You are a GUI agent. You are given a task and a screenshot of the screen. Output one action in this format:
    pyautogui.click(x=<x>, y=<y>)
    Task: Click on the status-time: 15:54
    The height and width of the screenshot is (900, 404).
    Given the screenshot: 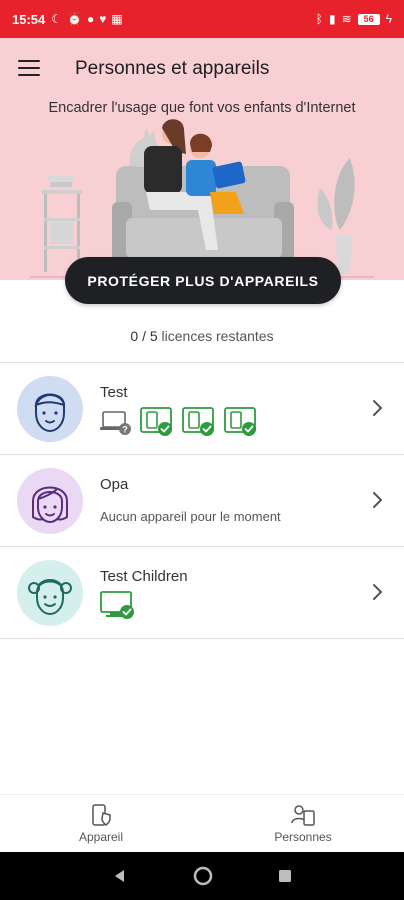 What is the action you would take?
    pyautogui.click(x=29, y=19)
    